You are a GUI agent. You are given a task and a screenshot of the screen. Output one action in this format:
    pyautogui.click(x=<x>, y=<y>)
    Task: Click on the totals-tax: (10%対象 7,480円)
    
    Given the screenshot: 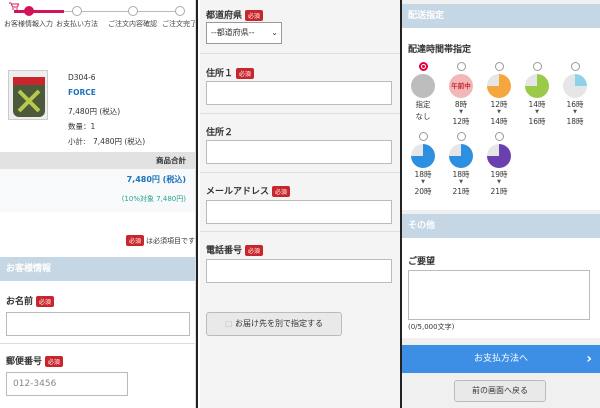 What is the action you would take?
    pyautogui.click(x=97, y=200)
    